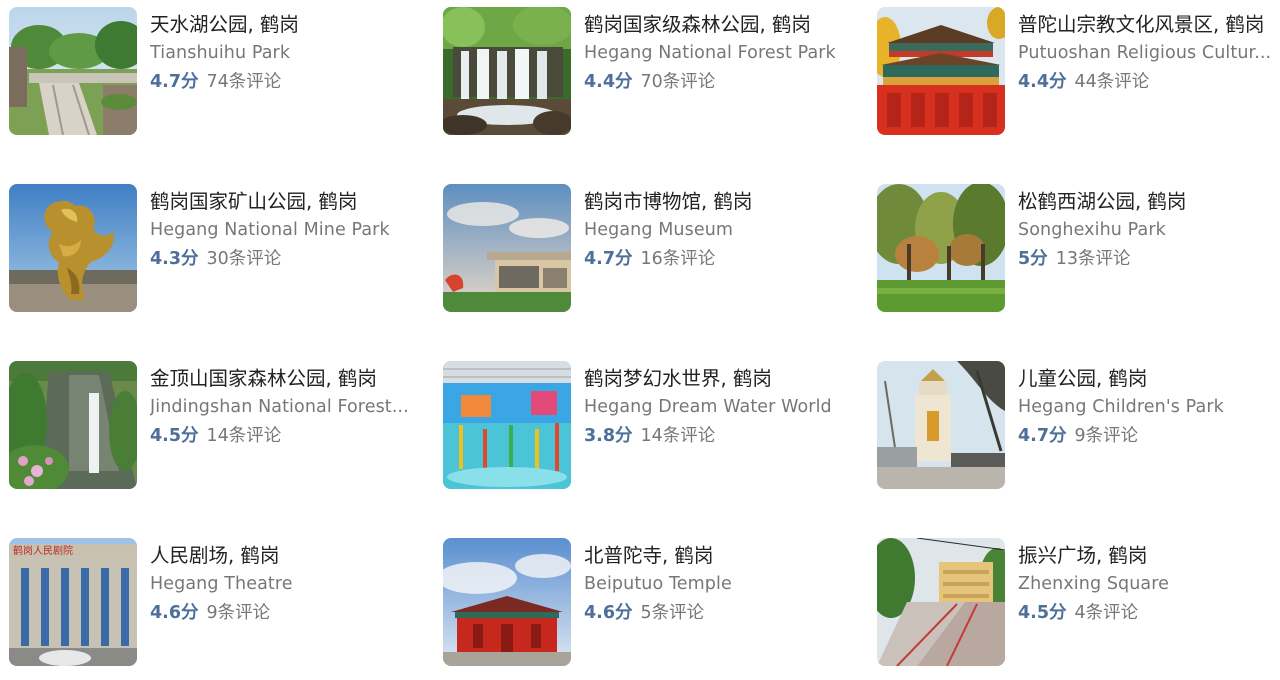 Image resolution: width=1280 pixels, height=680 pixels. I want to click on attraction-card: 鹤岗人民剧院 人民剧场, 鹤岗 Hegang Theatre 4.6分 9条评论, so click(219, 603).